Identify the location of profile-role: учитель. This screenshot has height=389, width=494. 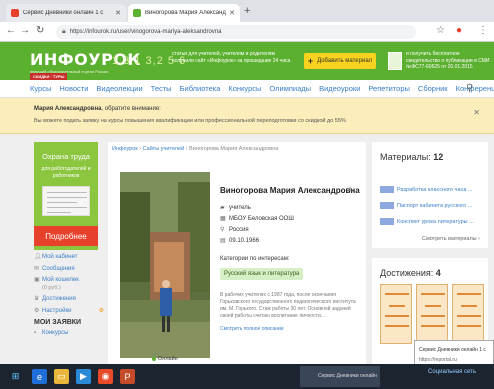
(240, 207).